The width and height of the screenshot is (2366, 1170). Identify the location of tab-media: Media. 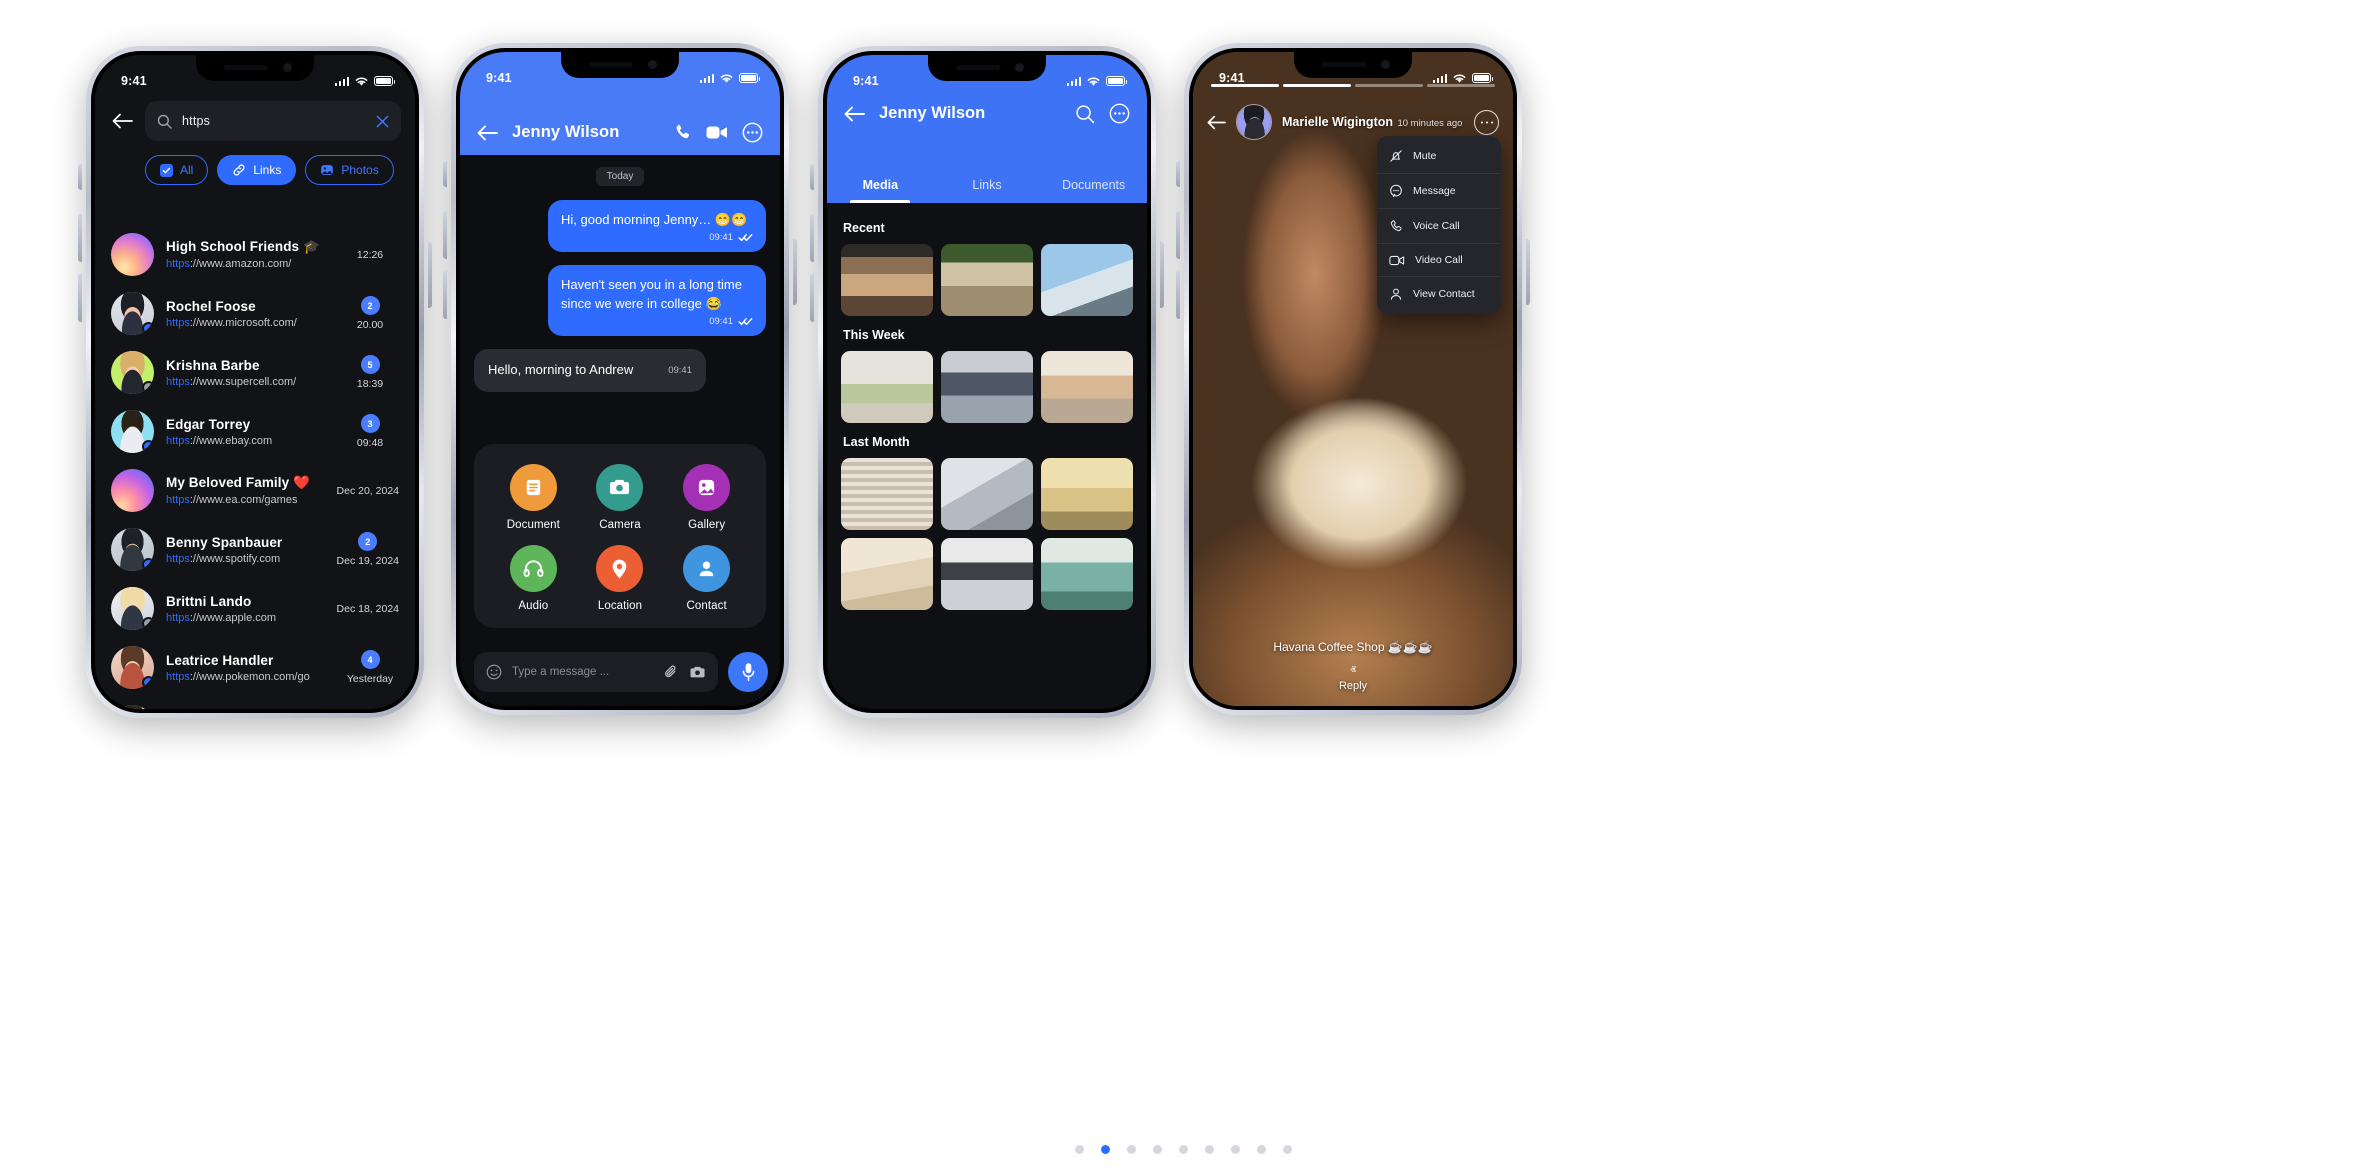
(880, 190).